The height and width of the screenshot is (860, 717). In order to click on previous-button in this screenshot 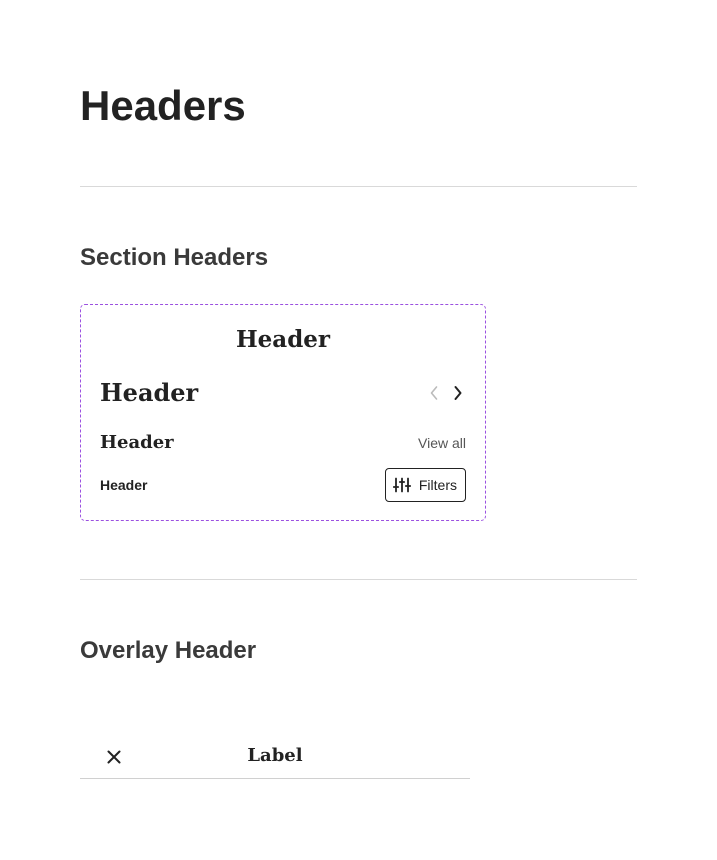, I will do `click(434, 393)`.